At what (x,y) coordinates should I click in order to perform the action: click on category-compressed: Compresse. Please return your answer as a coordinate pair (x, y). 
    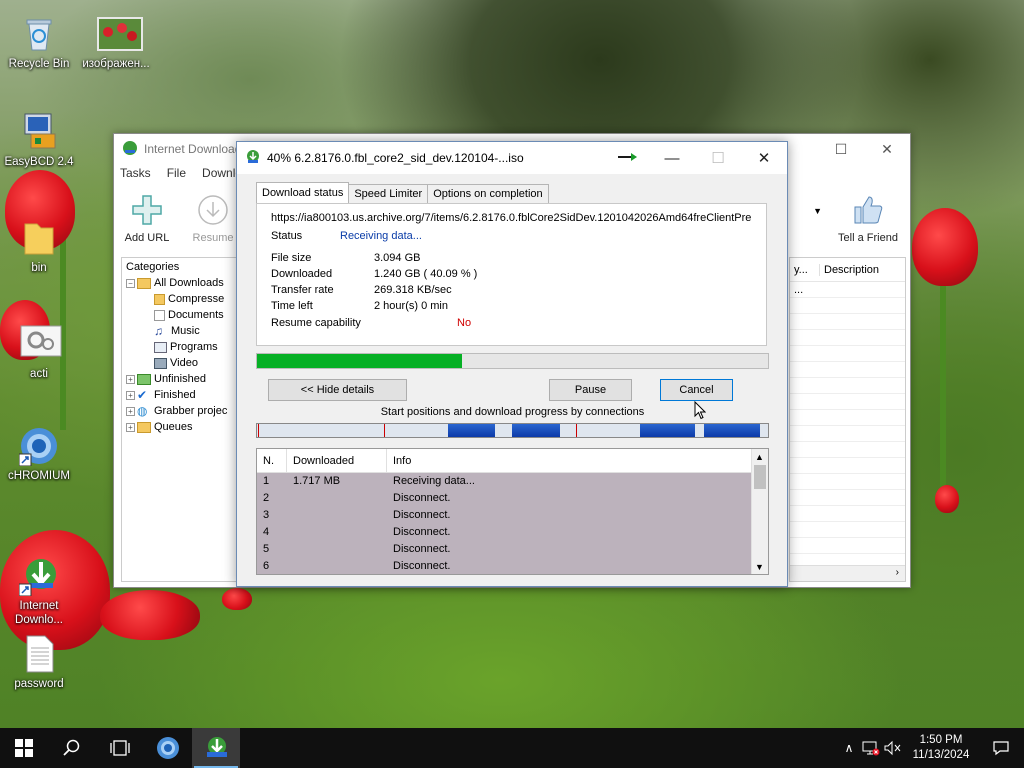
    Looking at the image, I should click on (180, 299).